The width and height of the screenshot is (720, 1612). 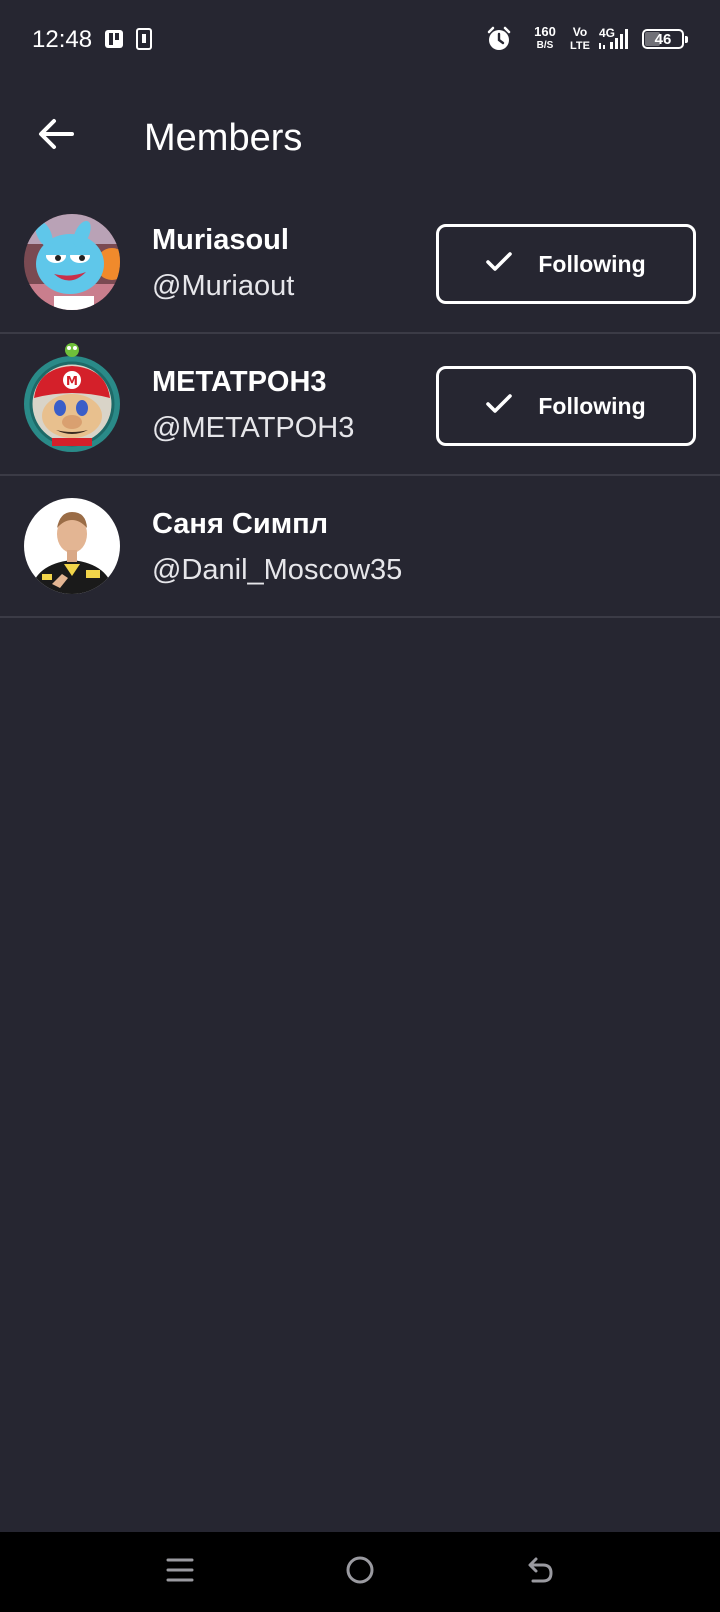 I want to click on member-handle: @Danil_Moscow35, so click(x=277, y=570).